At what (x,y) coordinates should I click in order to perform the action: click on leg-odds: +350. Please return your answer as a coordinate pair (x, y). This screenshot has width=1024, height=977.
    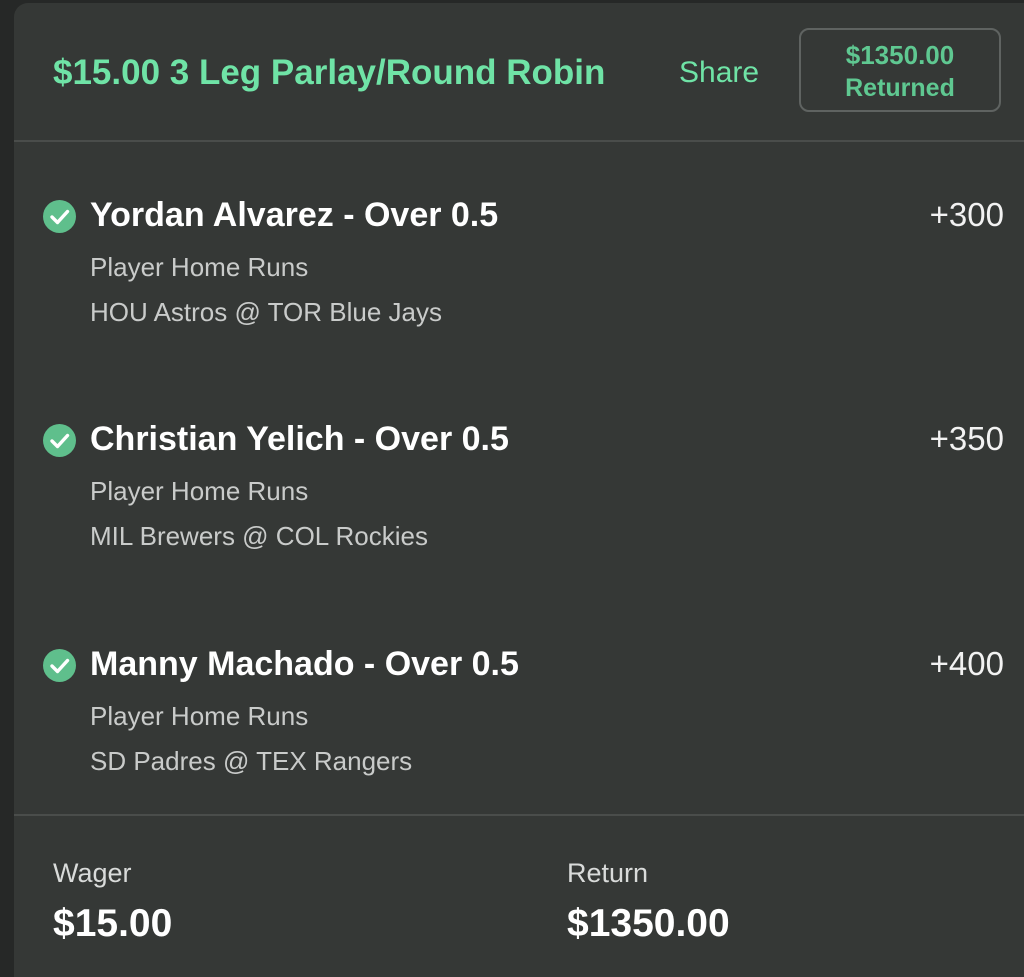
    Looking at the image, I should click on (966, 438).